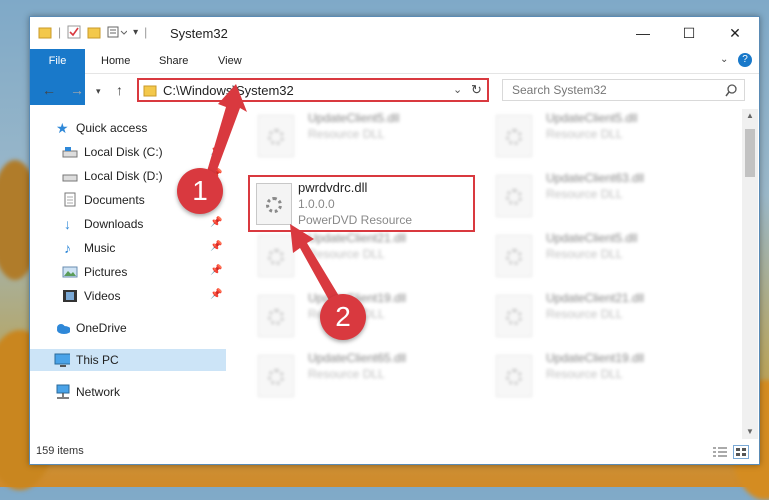 The image size is (769, 500). I want to click on download-icon: ↓, so click(67, 224).